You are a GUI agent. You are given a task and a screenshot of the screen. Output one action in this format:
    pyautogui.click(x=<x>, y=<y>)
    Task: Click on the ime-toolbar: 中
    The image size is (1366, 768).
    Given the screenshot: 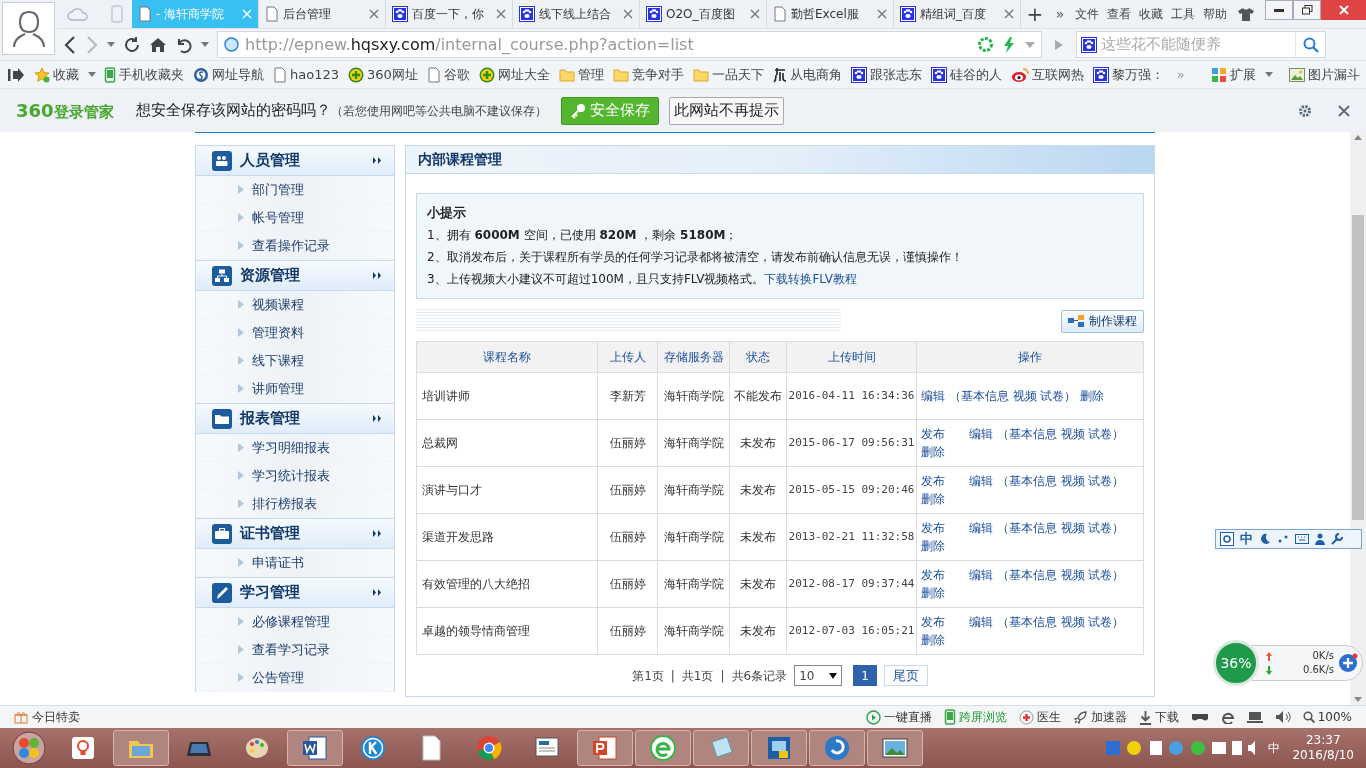 What is the action you would take?
    pyautogui.click(x=1288, y=539)
    